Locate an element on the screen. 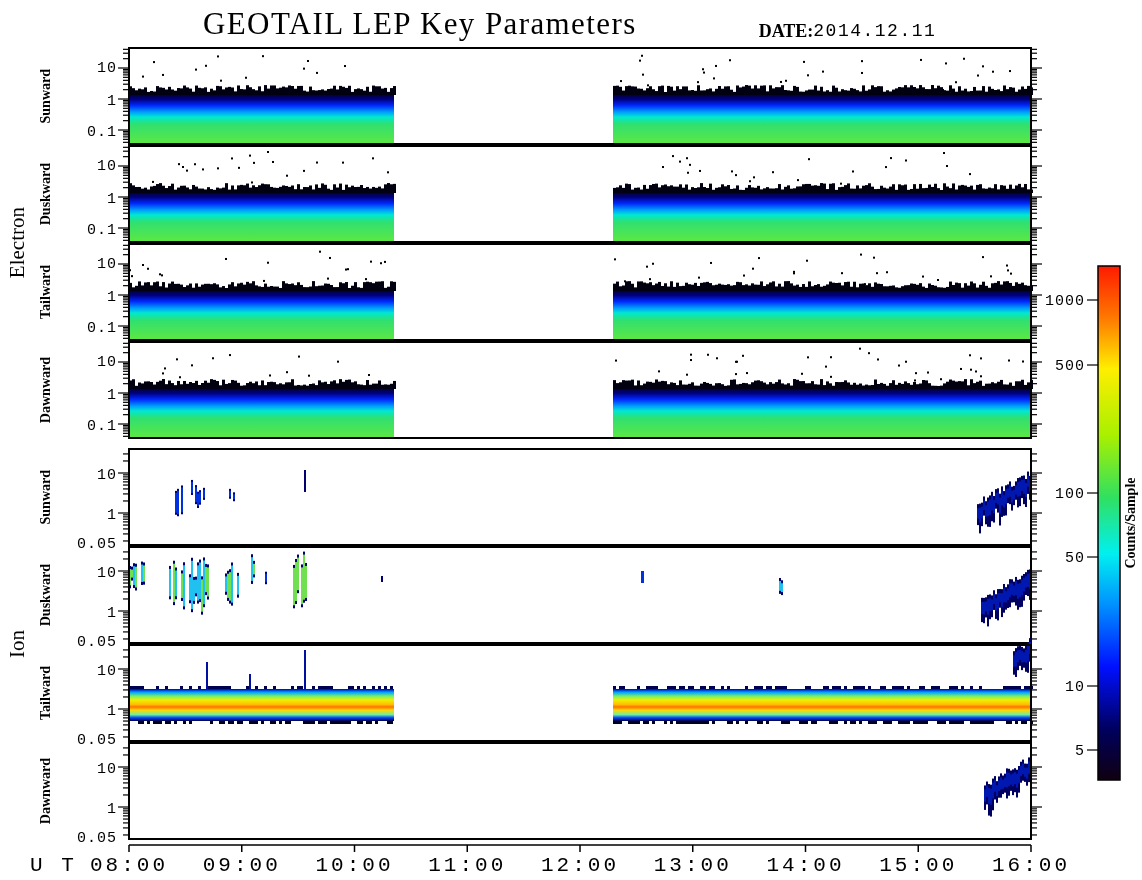 The height and width of the screenshot is (880, 1142). axis-tick-label: 11:00 is located at coordinates (467, 865).